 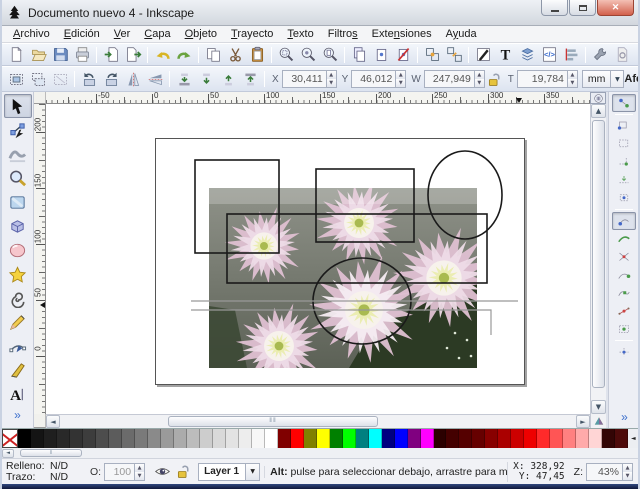 I want to click on palette-scroll-thumb: ⦀, so click(x=51, y=453).